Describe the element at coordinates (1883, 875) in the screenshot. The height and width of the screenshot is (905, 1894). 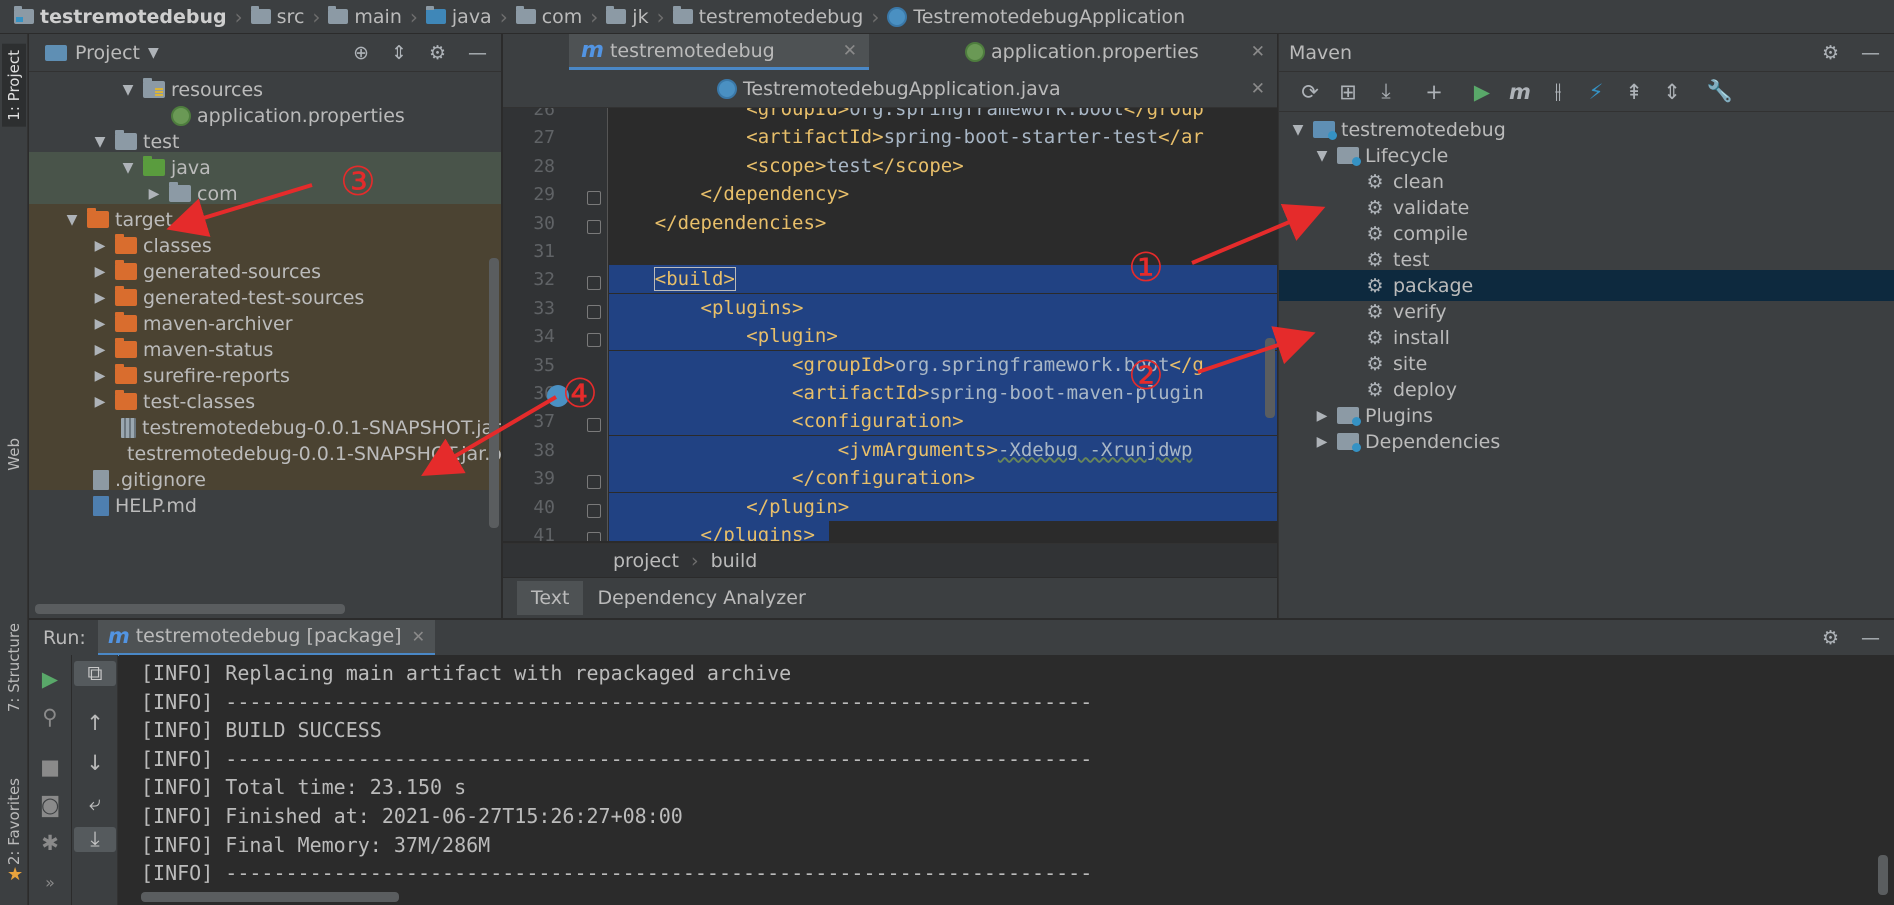
I see `console-vertical-scrollbar` at that location.